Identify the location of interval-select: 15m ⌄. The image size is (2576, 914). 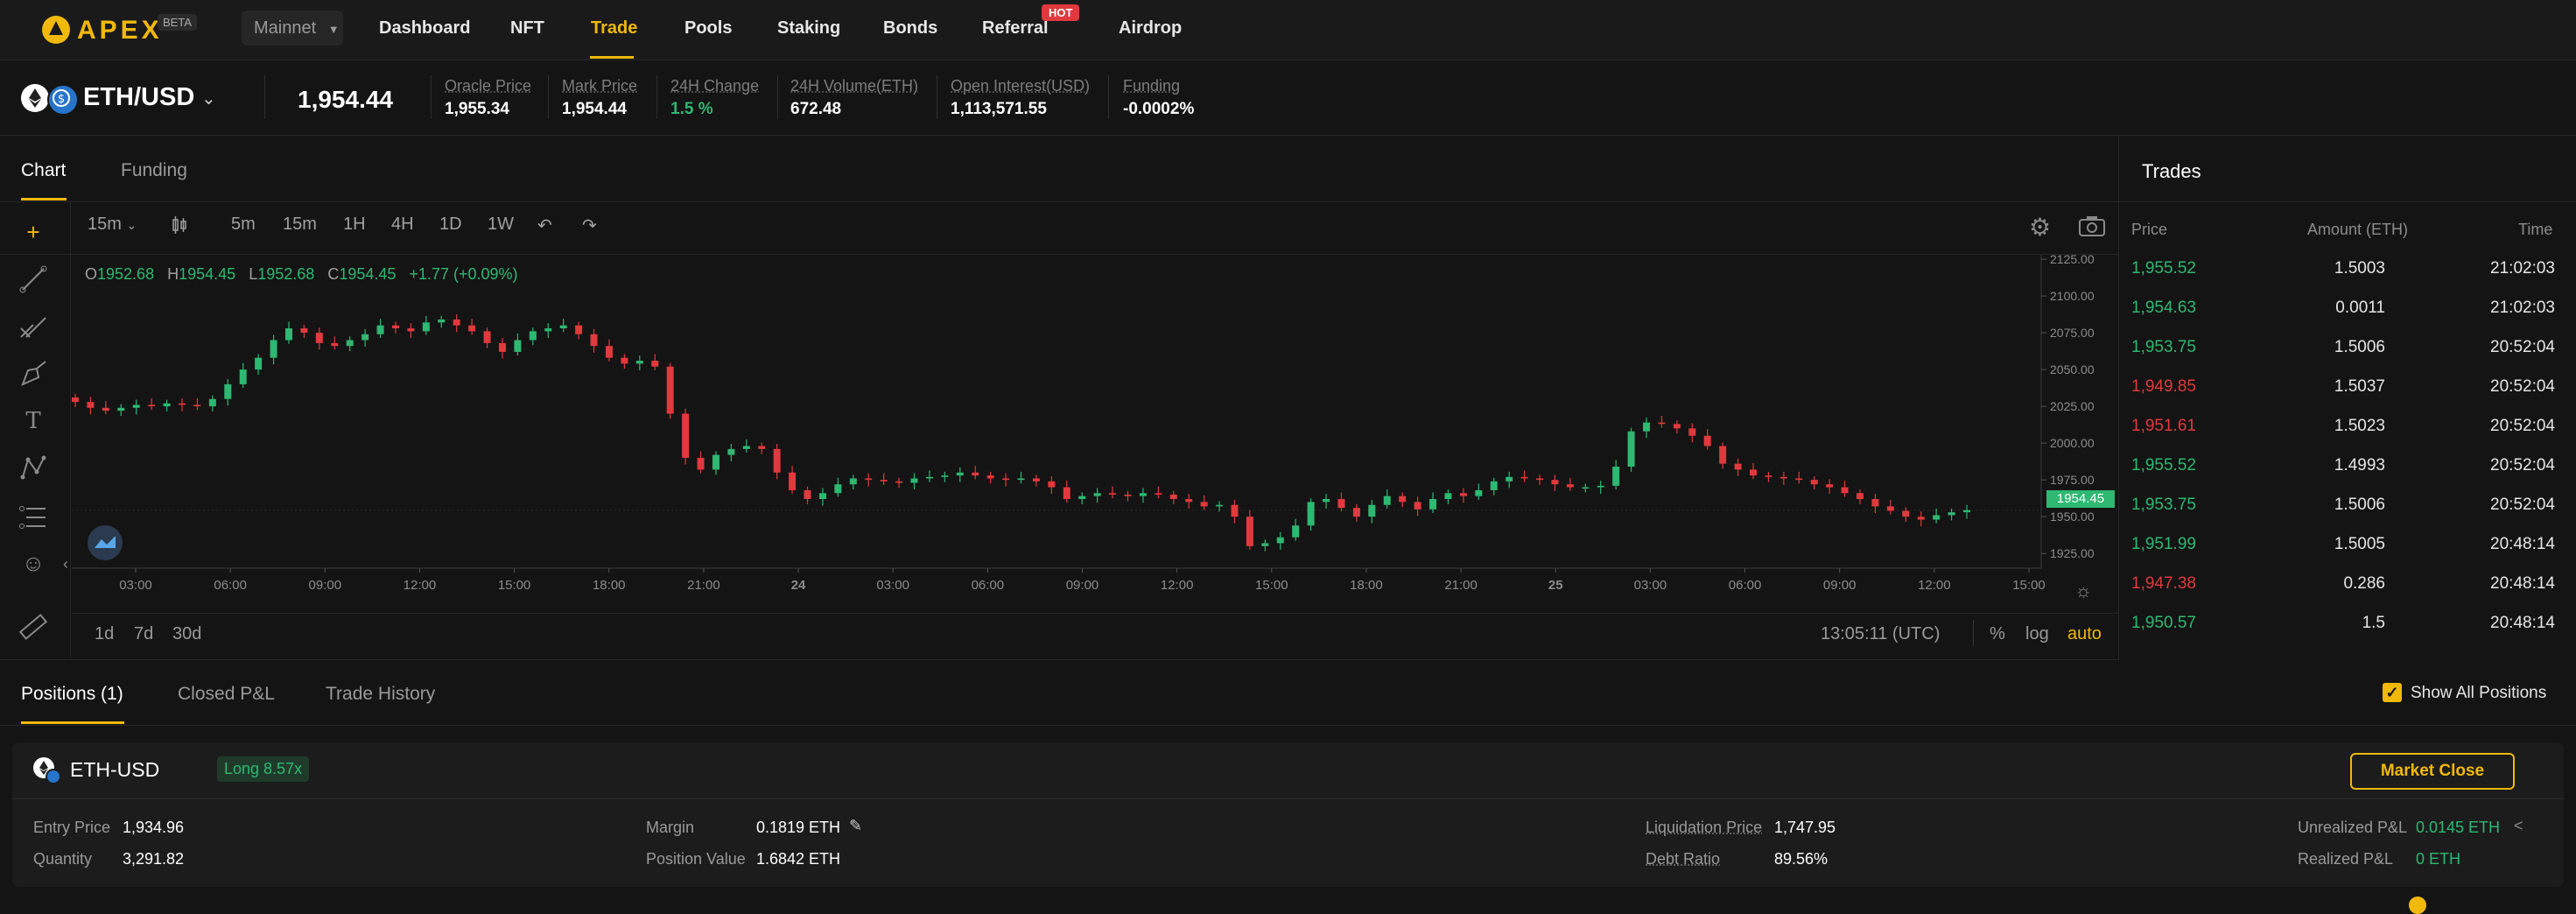
(113, 225).